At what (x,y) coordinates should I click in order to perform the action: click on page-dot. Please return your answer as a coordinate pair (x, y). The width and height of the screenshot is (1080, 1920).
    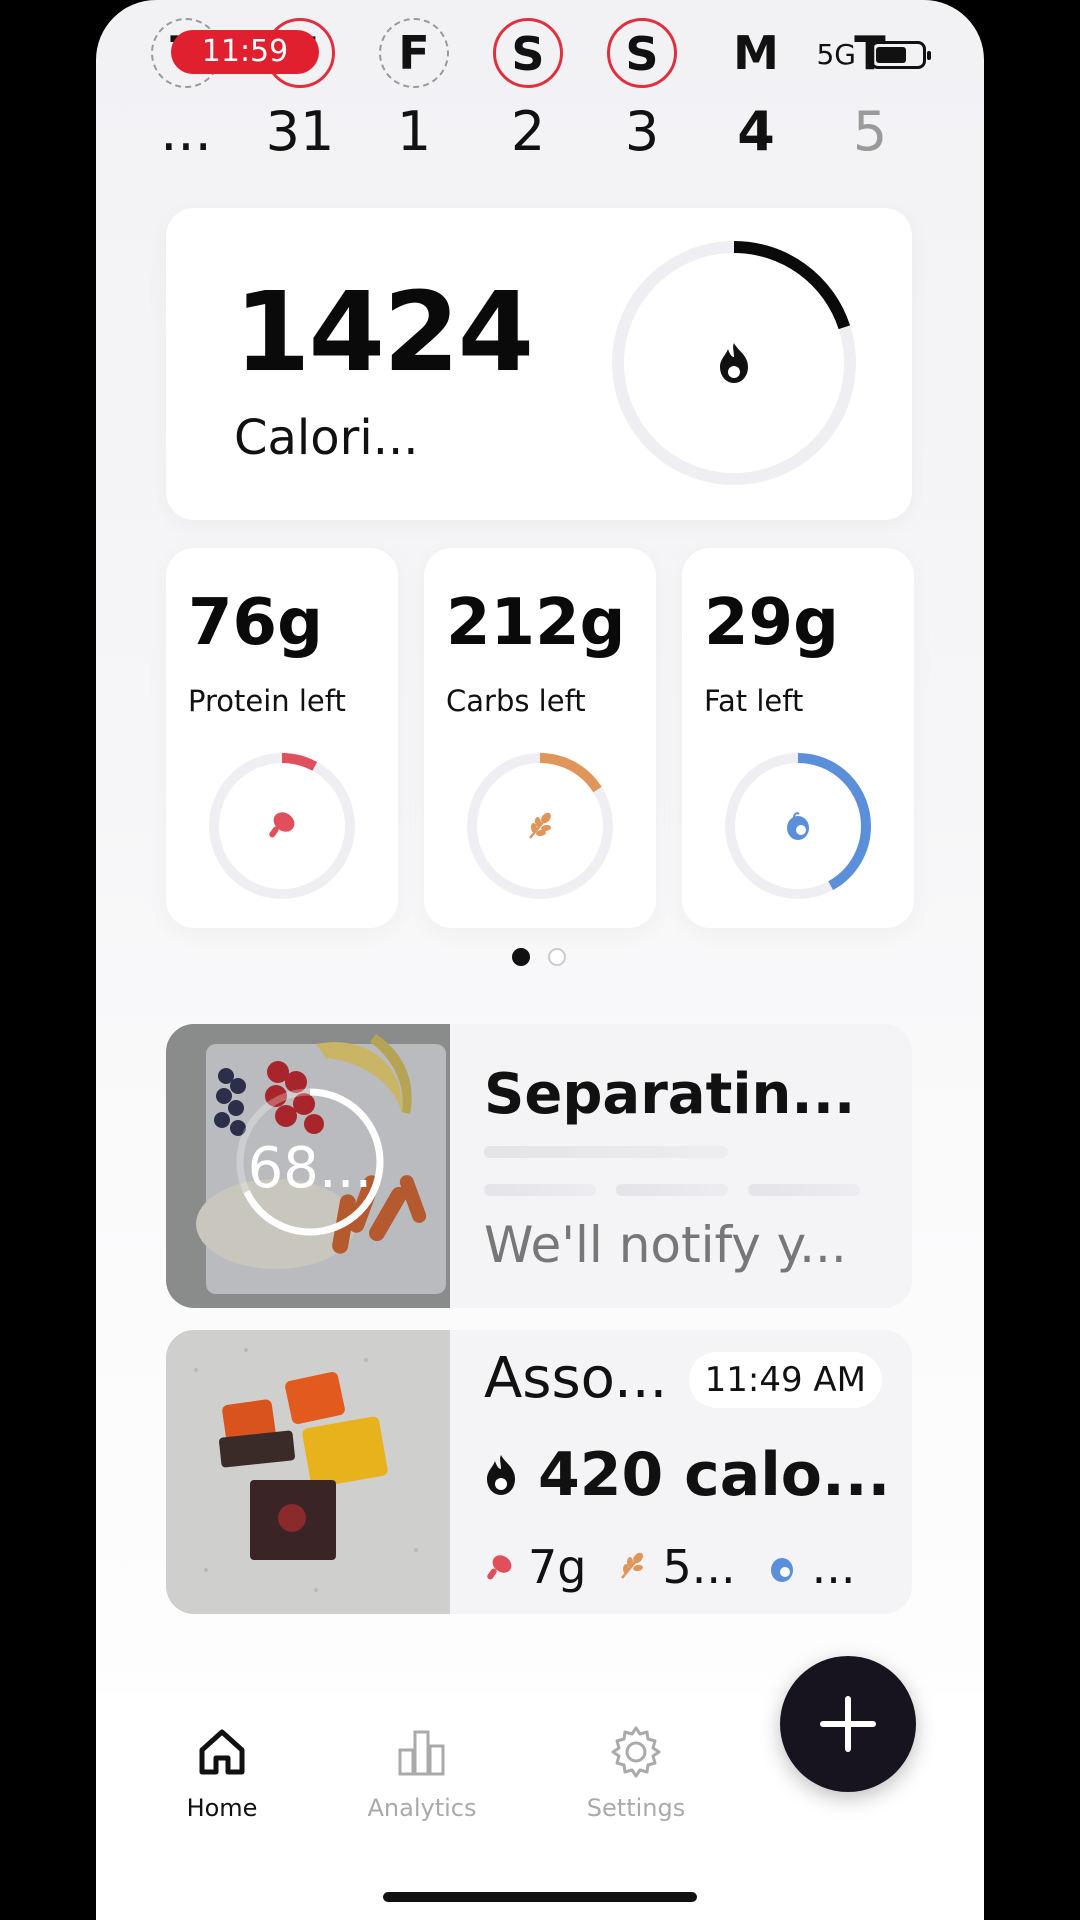
    Looking at the image, I should click on (557, 957).